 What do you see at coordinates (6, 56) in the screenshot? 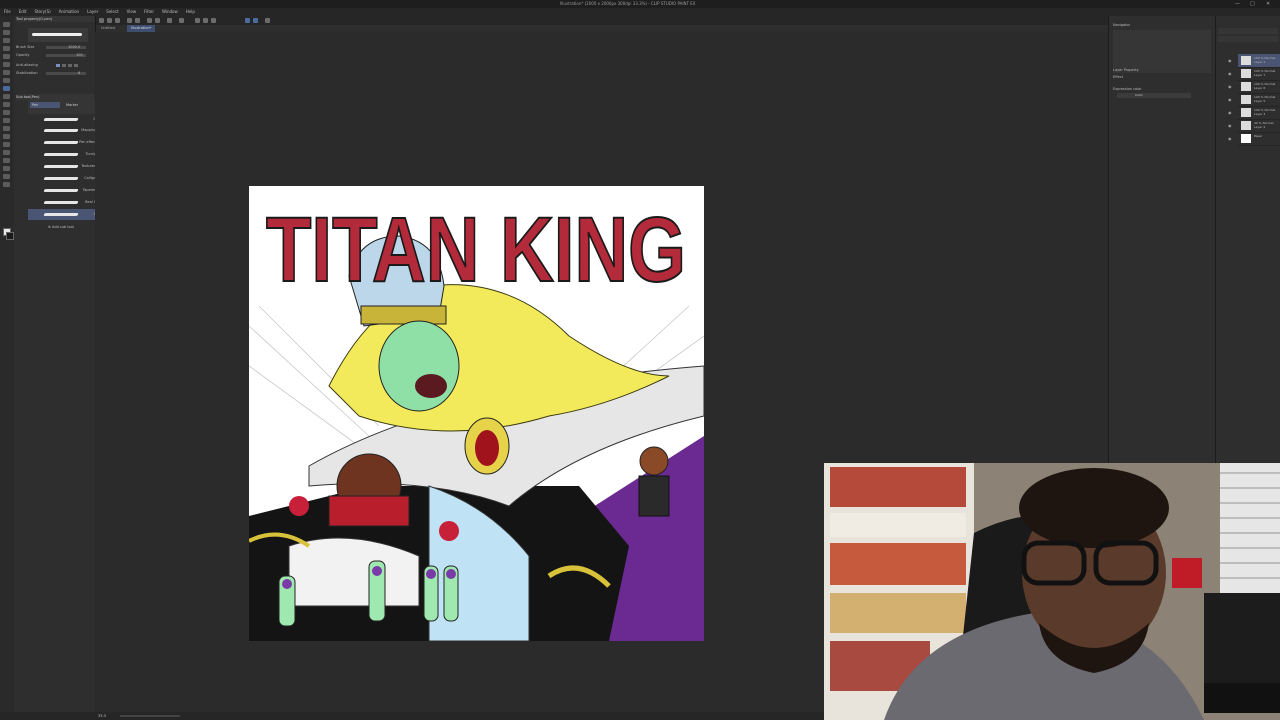
I see `eyedropper-tool-icon` at bounding box center [6, 56].